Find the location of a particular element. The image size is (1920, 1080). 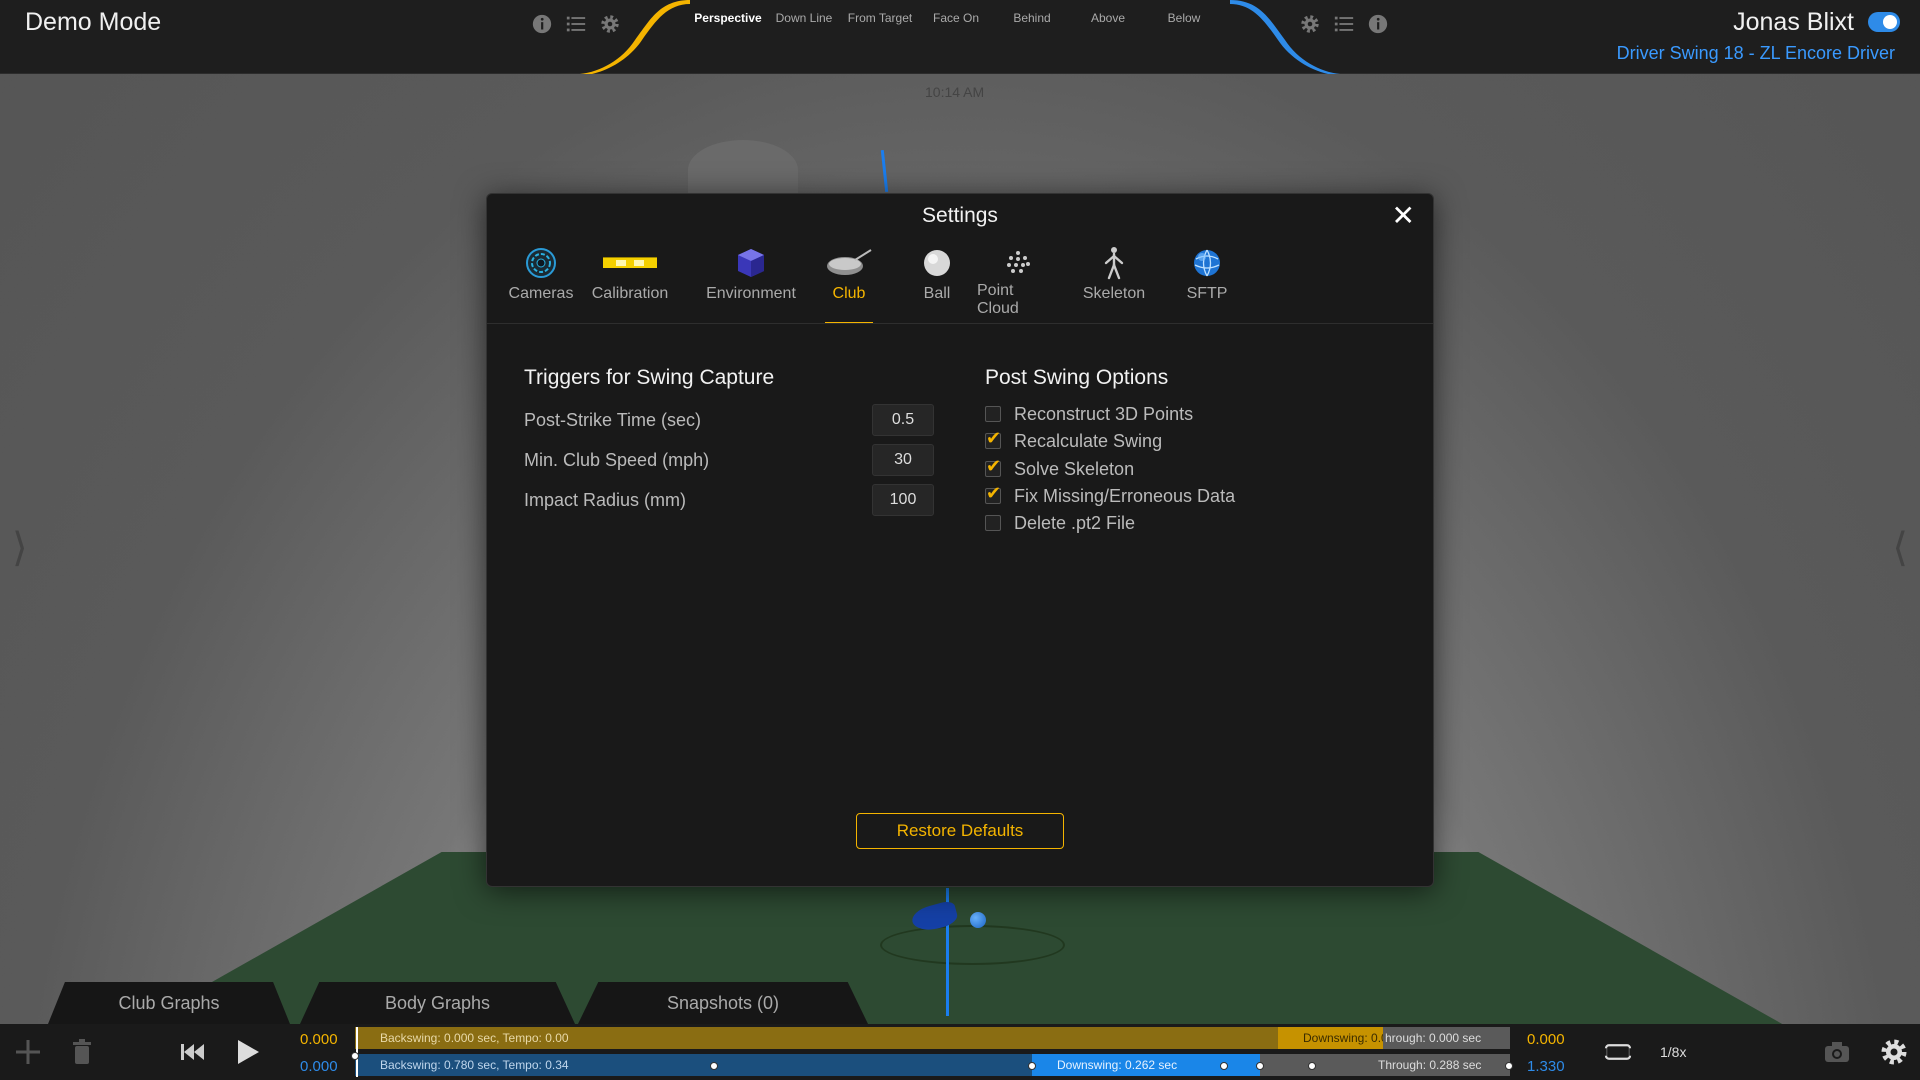

view-tab-perspective: Perspective is located at coordinates (728, 18).